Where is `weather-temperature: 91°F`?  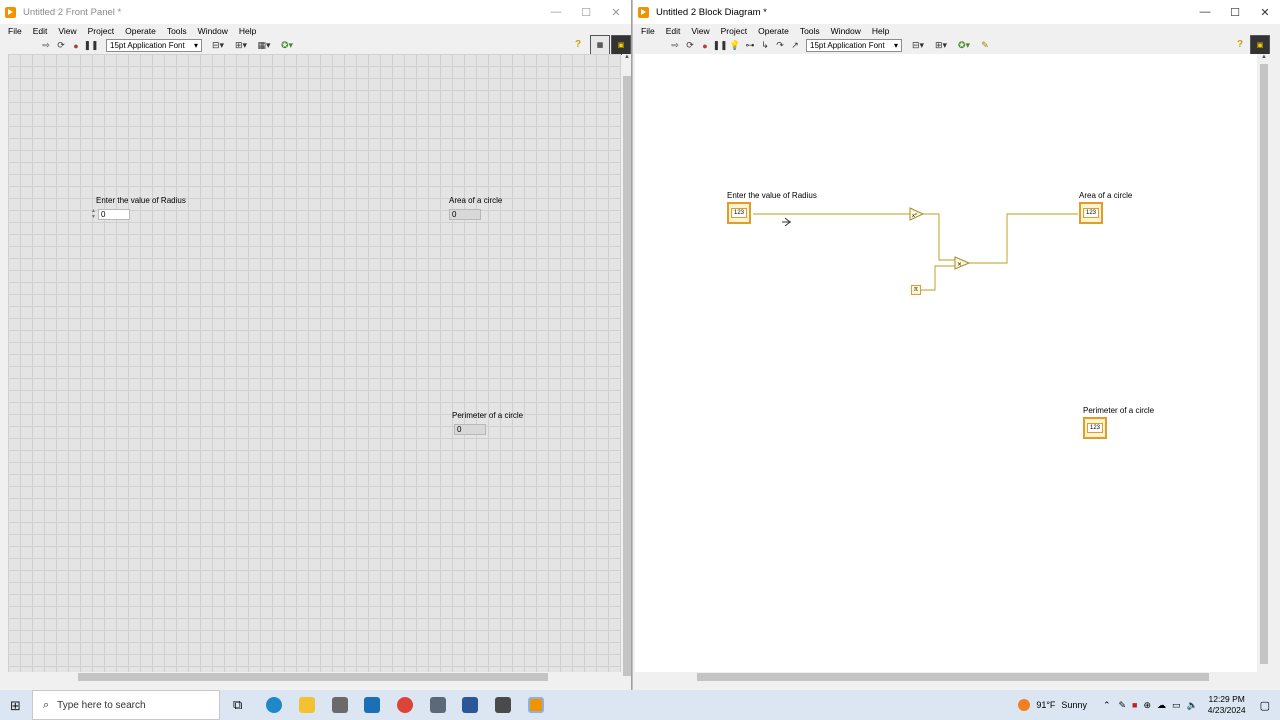
weather-temperature: 91°F is located at coordinates (1045, 705).